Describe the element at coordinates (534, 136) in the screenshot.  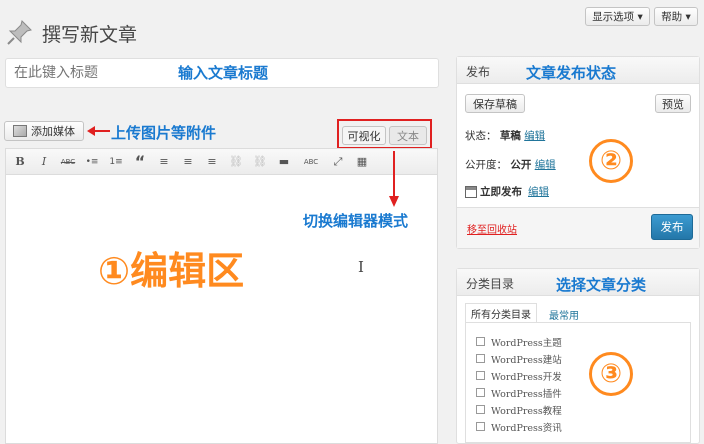
I see `status-edit-link: 编辑` at that location.